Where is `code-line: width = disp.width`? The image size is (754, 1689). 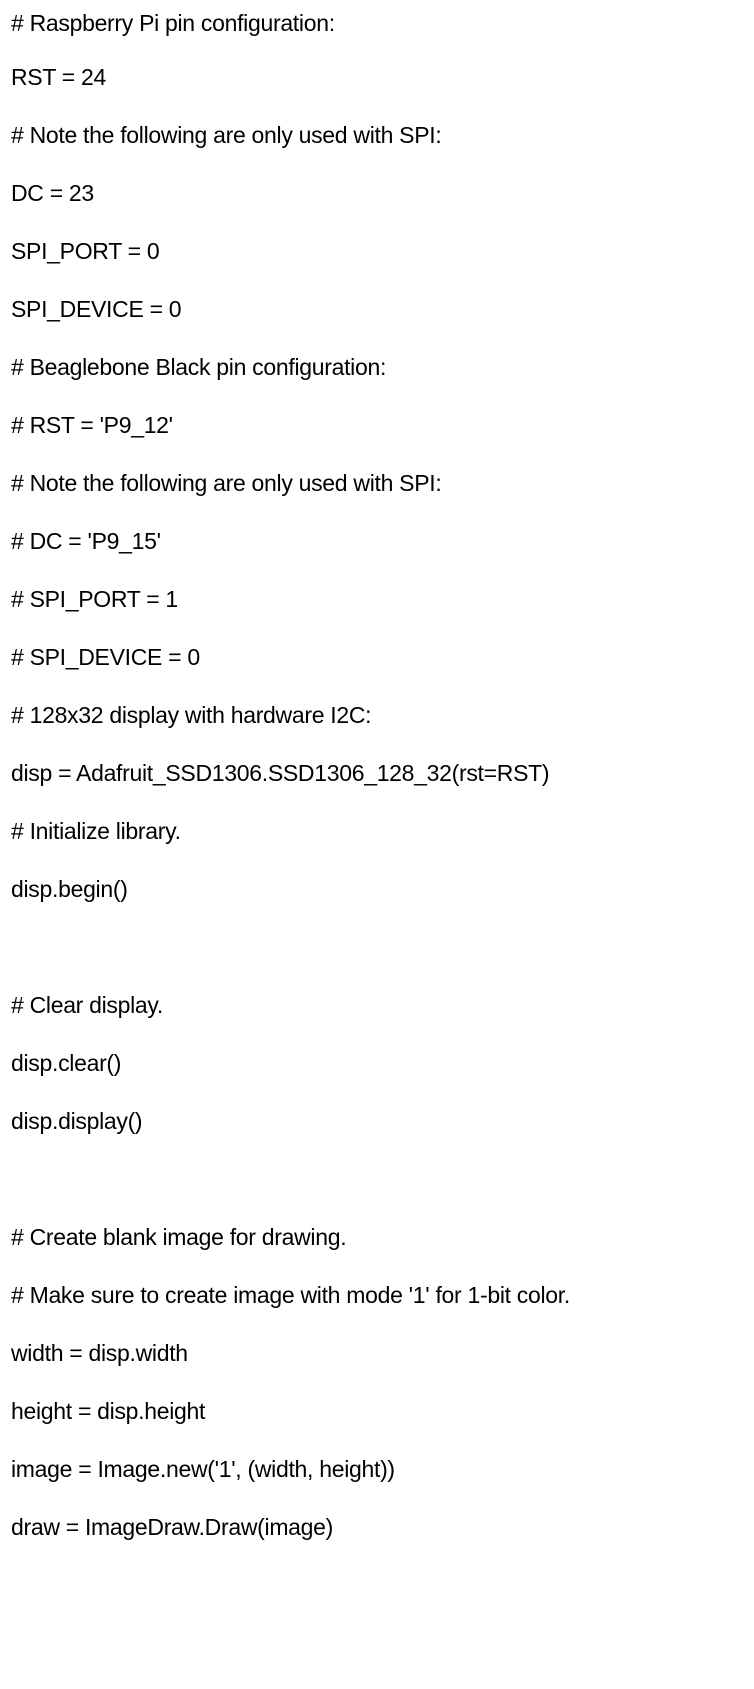
code-line: width = disp.width is located at coordinates (99, 1353).